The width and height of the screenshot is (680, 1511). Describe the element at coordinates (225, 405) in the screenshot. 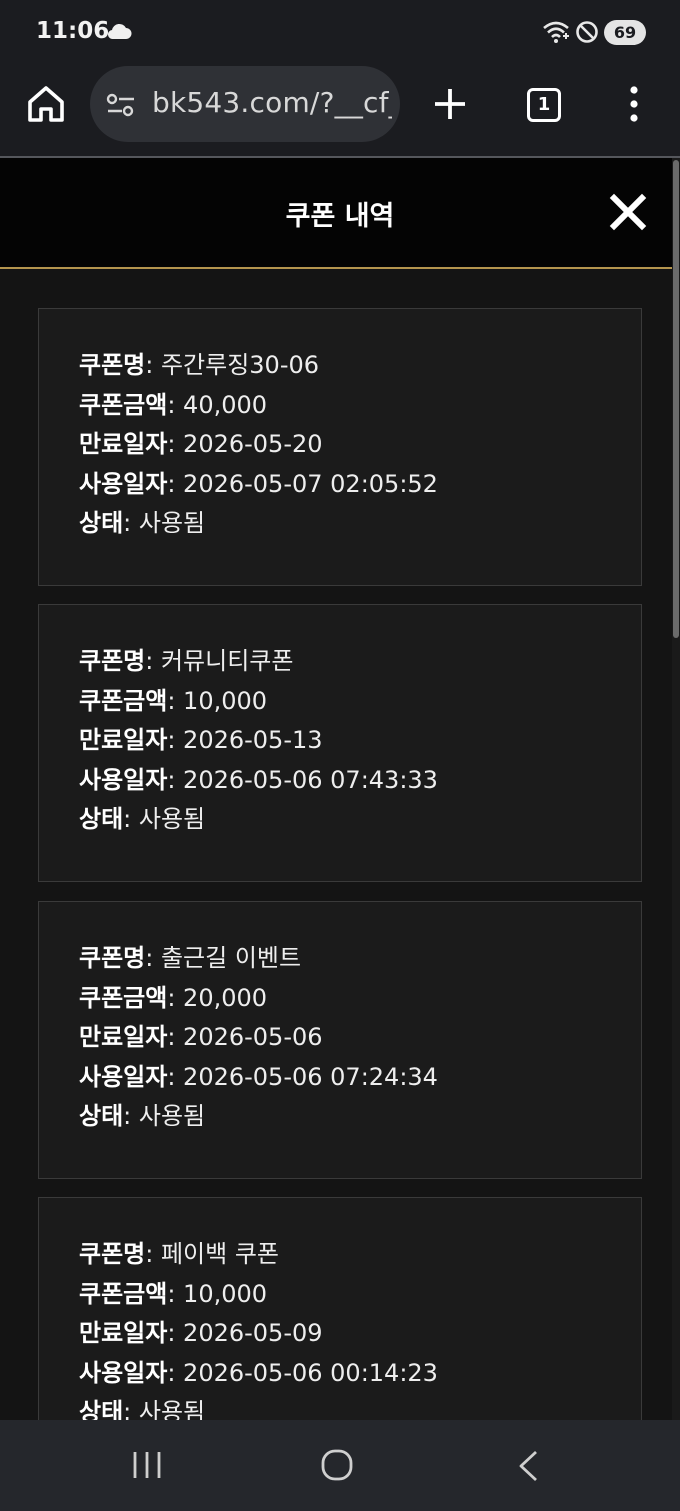

I see `coupon-amount-value: 40,000` at that location.